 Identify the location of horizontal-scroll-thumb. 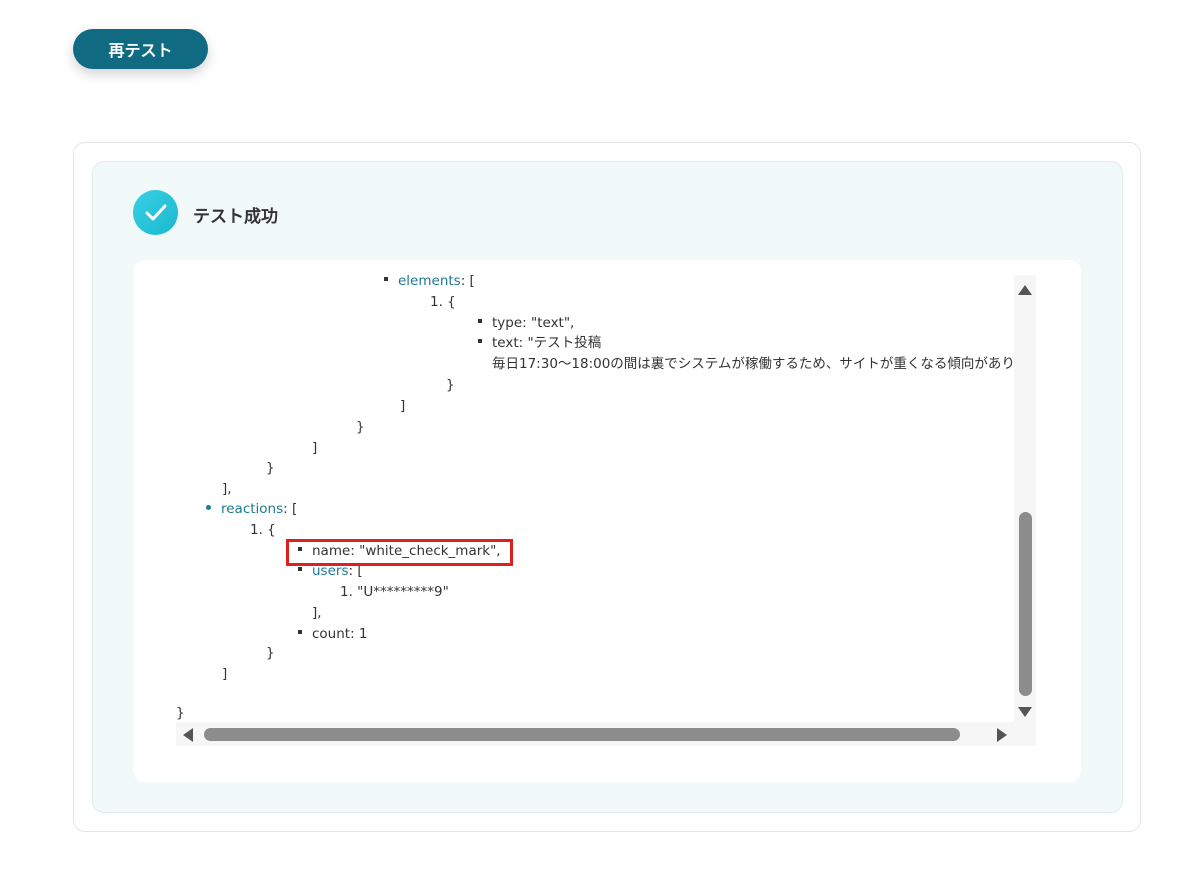
(582, 734).